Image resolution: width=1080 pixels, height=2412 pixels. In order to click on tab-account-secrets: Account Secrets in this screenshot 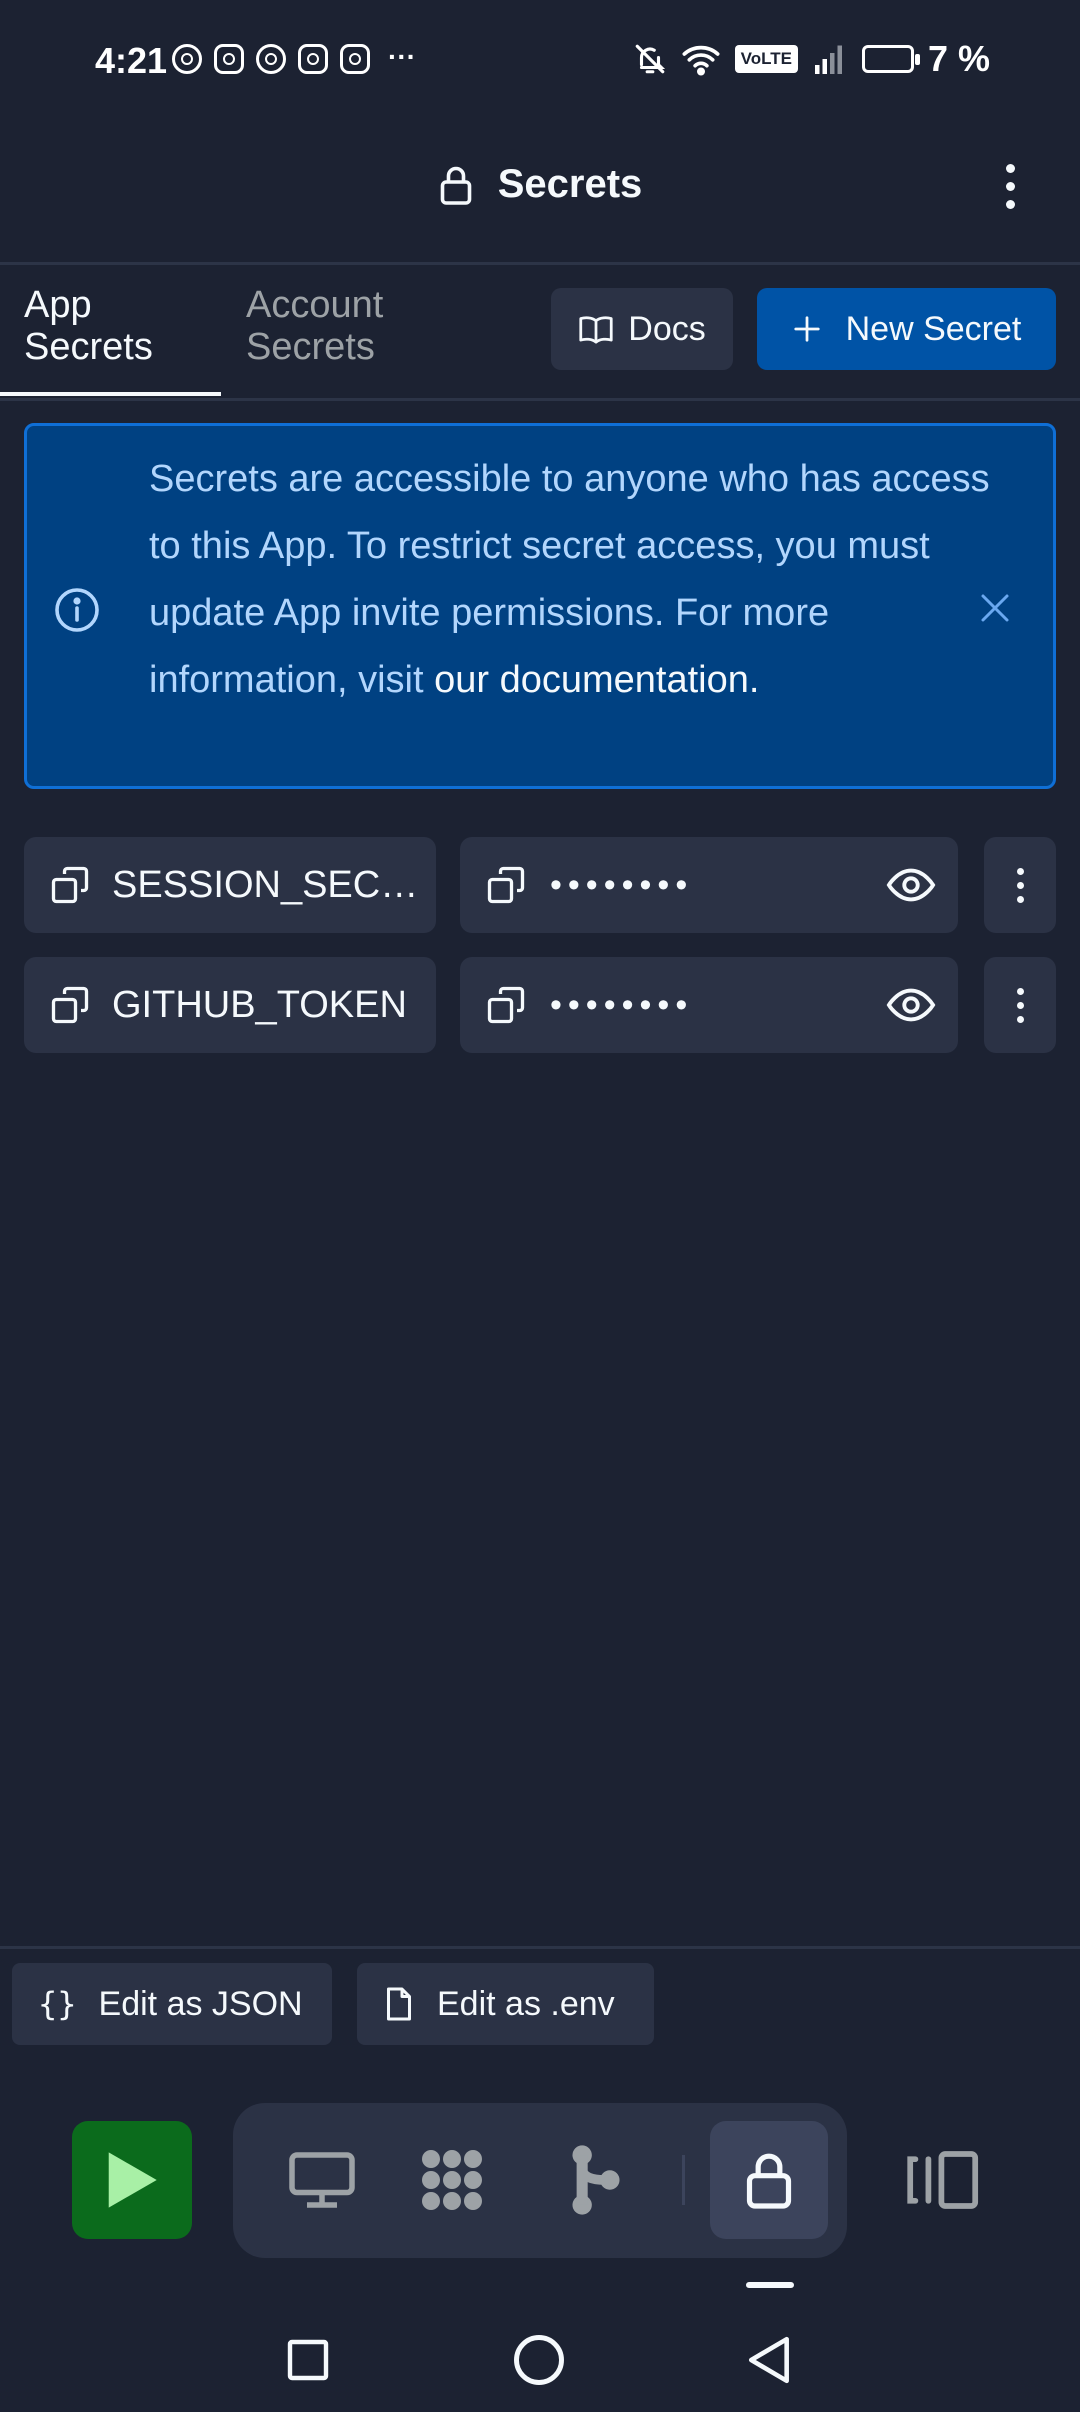, I will do `click(314, 326)`.